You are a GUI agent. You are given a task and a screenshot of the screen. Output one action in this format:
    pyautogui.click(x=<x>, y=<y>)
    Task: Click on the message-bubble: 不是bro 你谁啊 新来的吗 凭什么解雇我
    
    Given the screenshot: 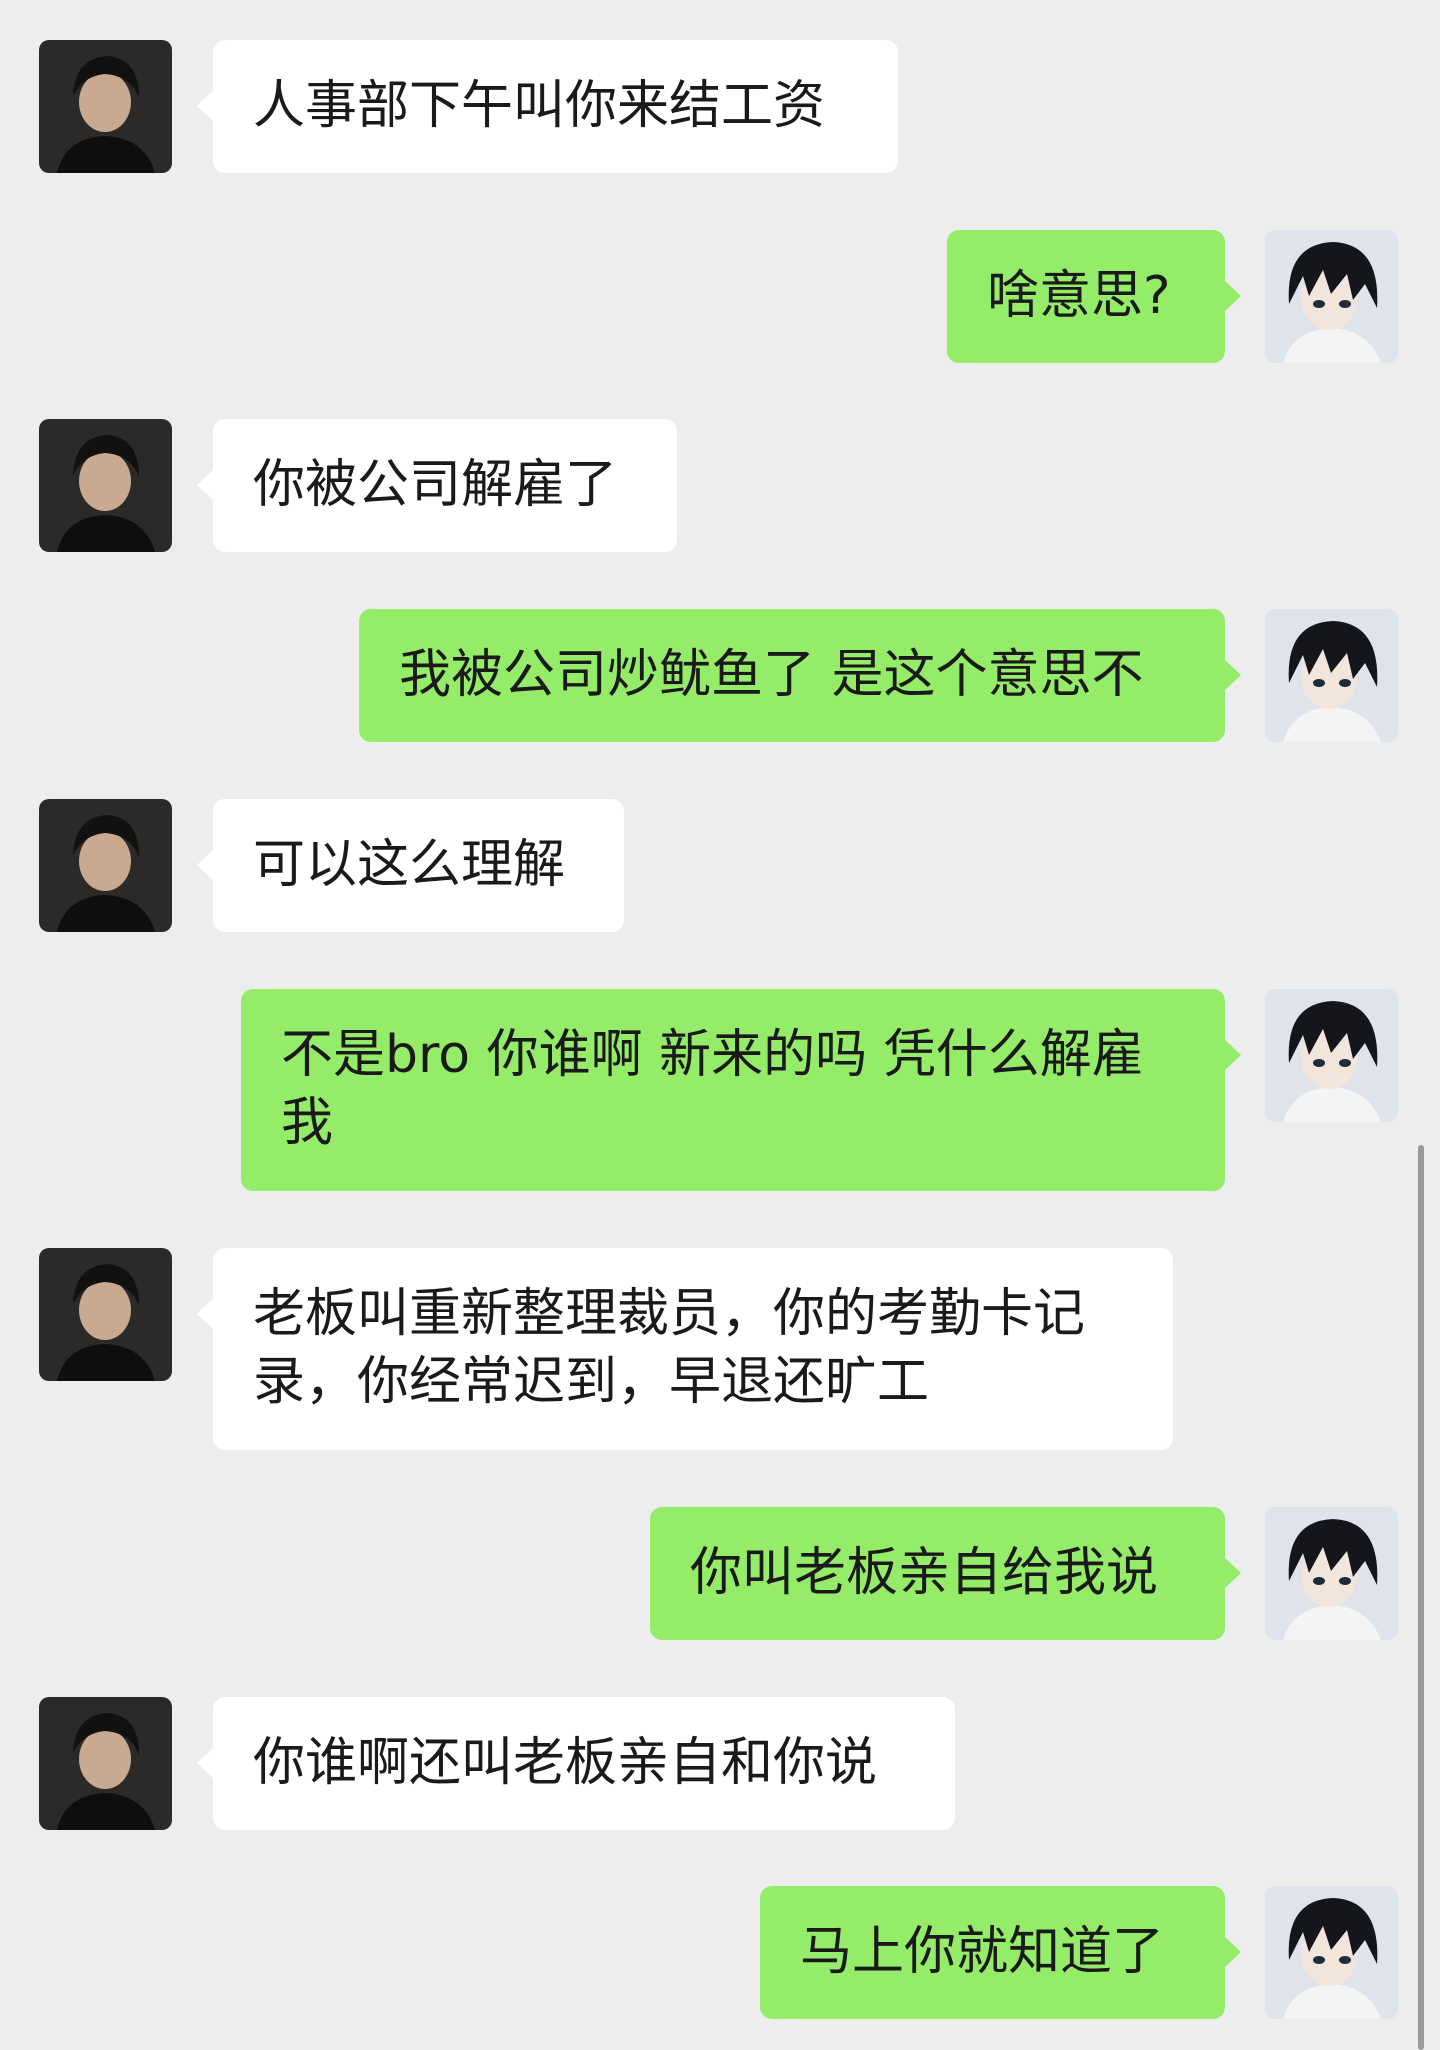 What is the action you would take?
    pyautogui.click(x=741, y=1090)
    